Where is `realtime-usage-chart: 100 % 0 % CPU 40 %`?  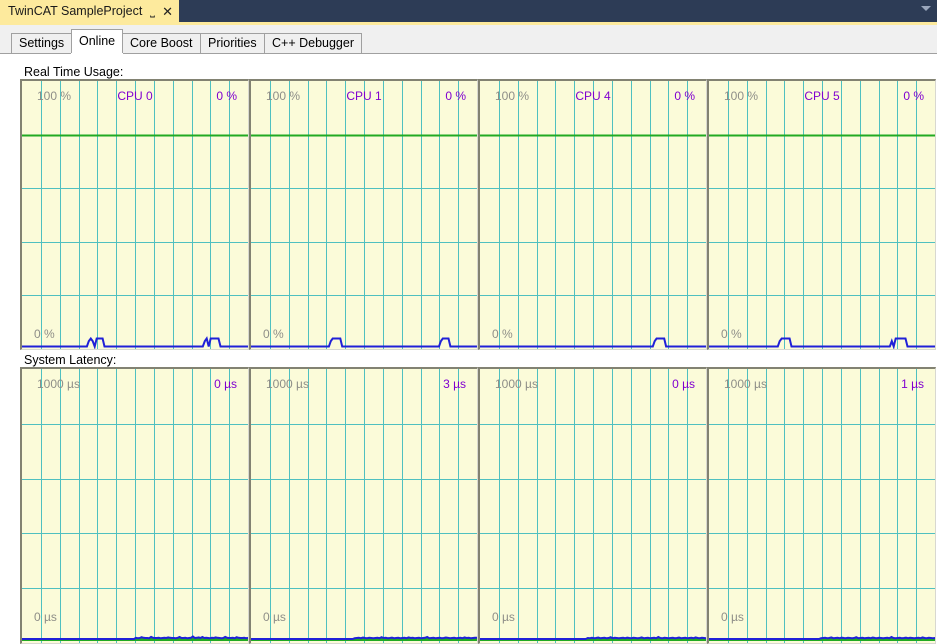
realtime-usage-chart: 100 % 0 % CPU 40 % is located at coordinates (592, 214).